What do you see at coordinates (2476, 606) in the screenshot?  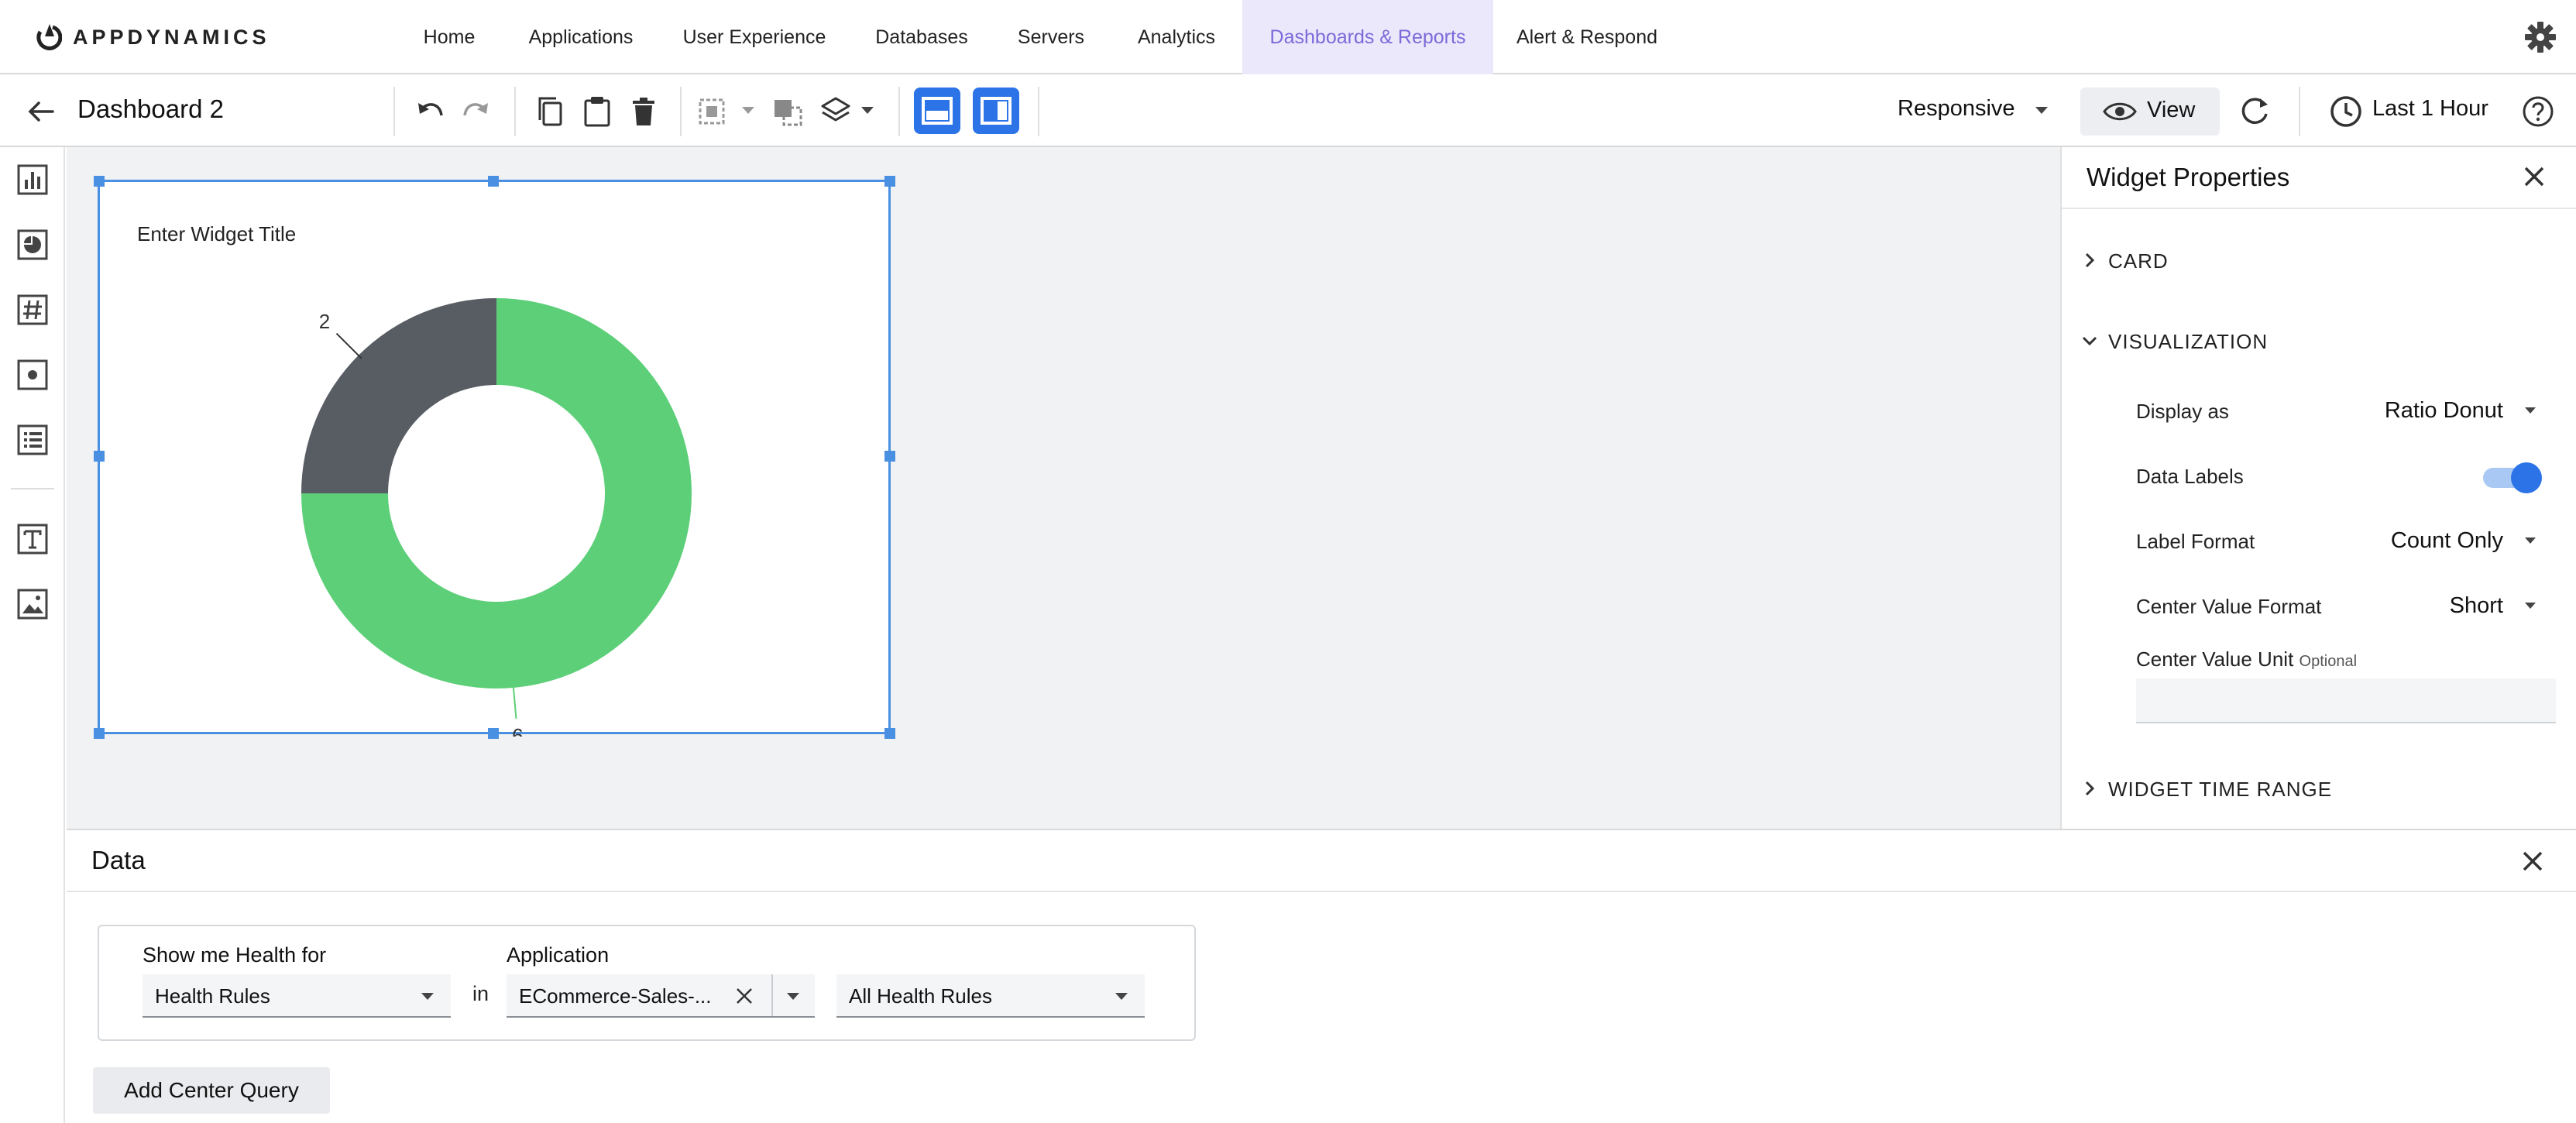 I see `center-value-format-dropdown: Short` at bounding box center [2476, 606].